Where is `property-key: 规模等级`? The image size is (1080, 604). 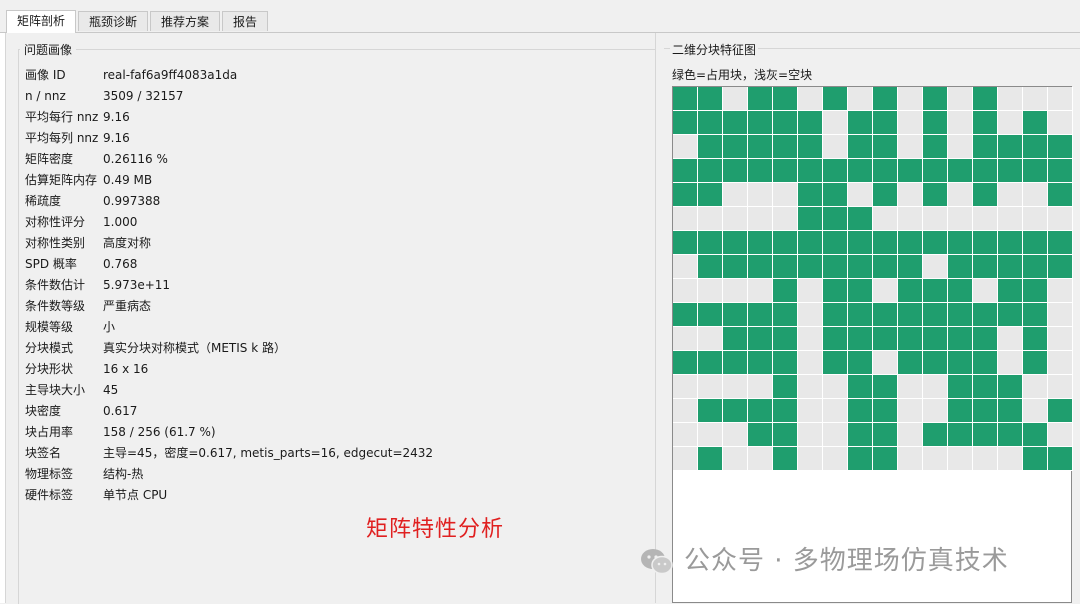
property-key: 规模等级 is located at coordinates (49, 327).